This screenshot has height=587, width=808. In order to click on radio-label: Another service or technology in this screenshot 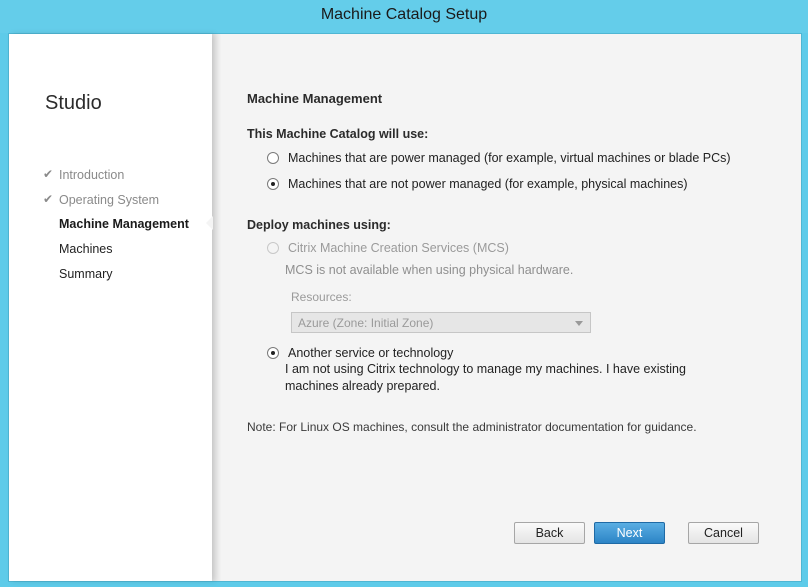, I will do `click(371, 353)`.